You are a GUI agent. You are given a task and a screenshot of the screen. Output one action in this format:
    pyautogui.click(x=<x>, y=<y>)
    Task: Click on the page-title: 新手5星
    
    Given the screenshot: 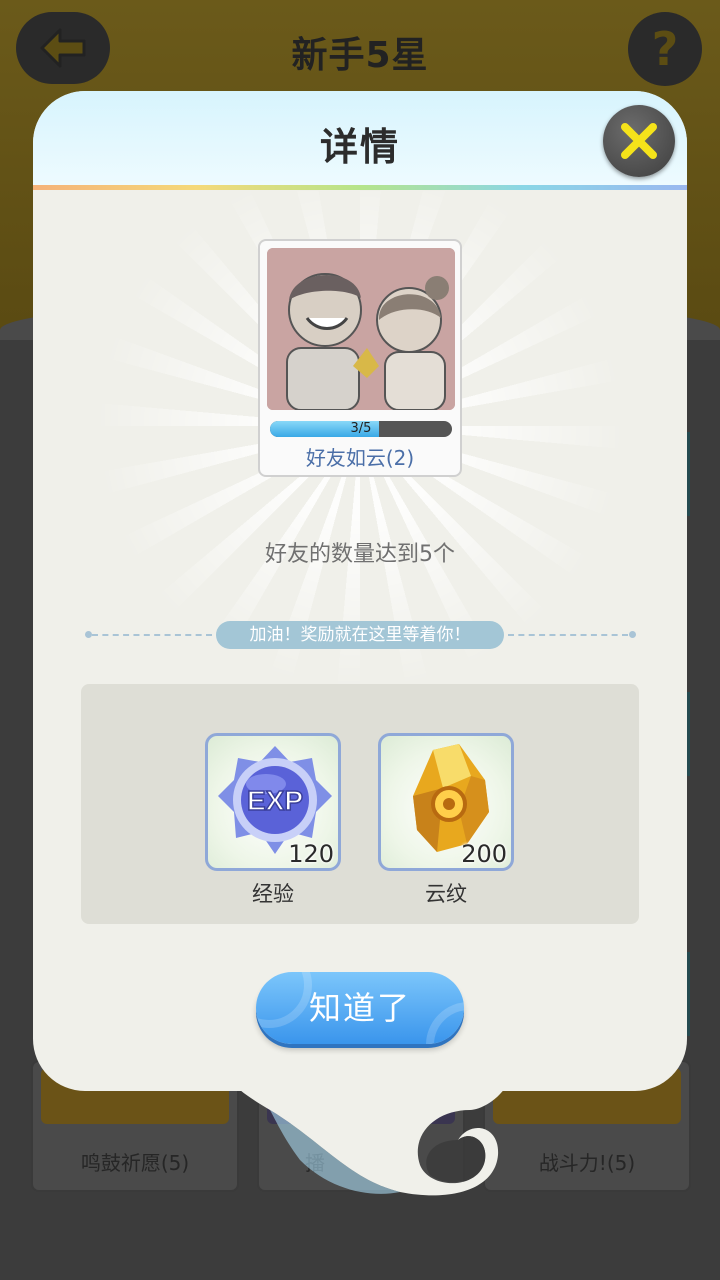 What is the action you would take?
    pyautogui.click(x=360, y=55)
    